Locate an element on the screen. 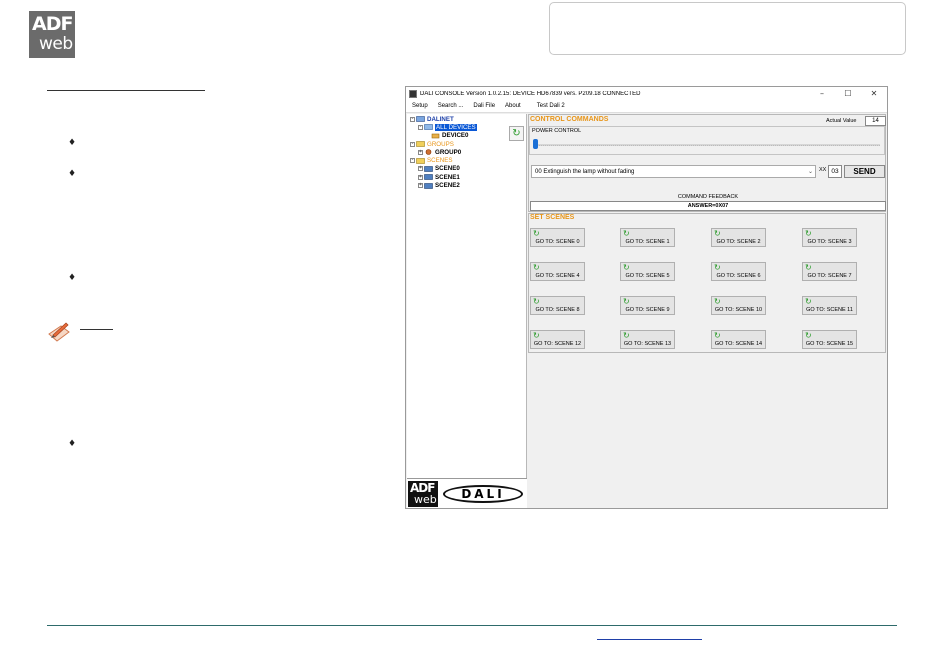 Image resolution: width=950 pixels, height=659 pixels. tree-node-all-devices: - ALL DEVICES is located at coordinates (443, 127).